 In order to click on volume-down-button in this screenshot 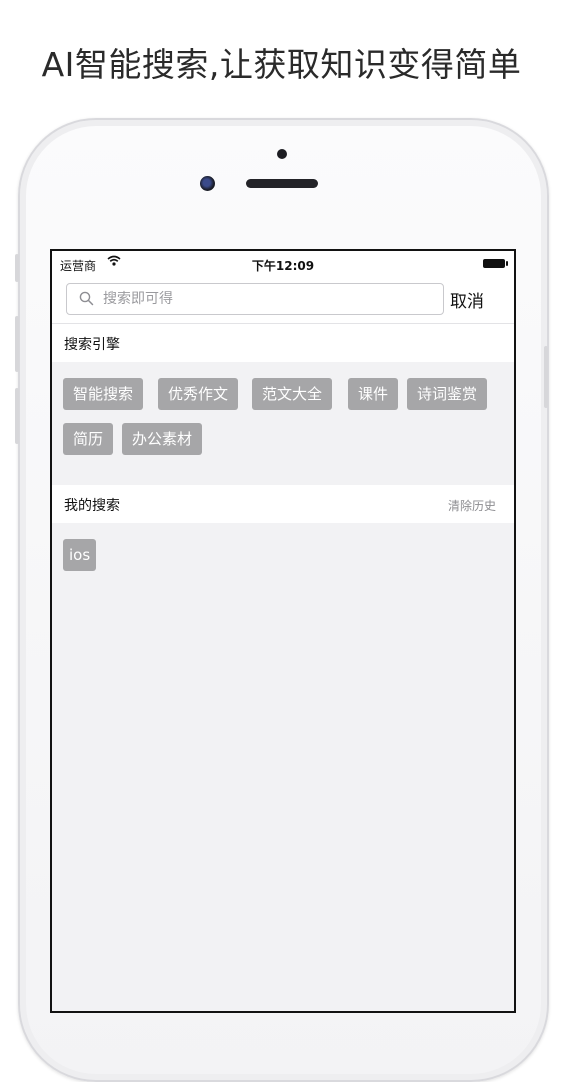, I will do `click(17, 416)`.